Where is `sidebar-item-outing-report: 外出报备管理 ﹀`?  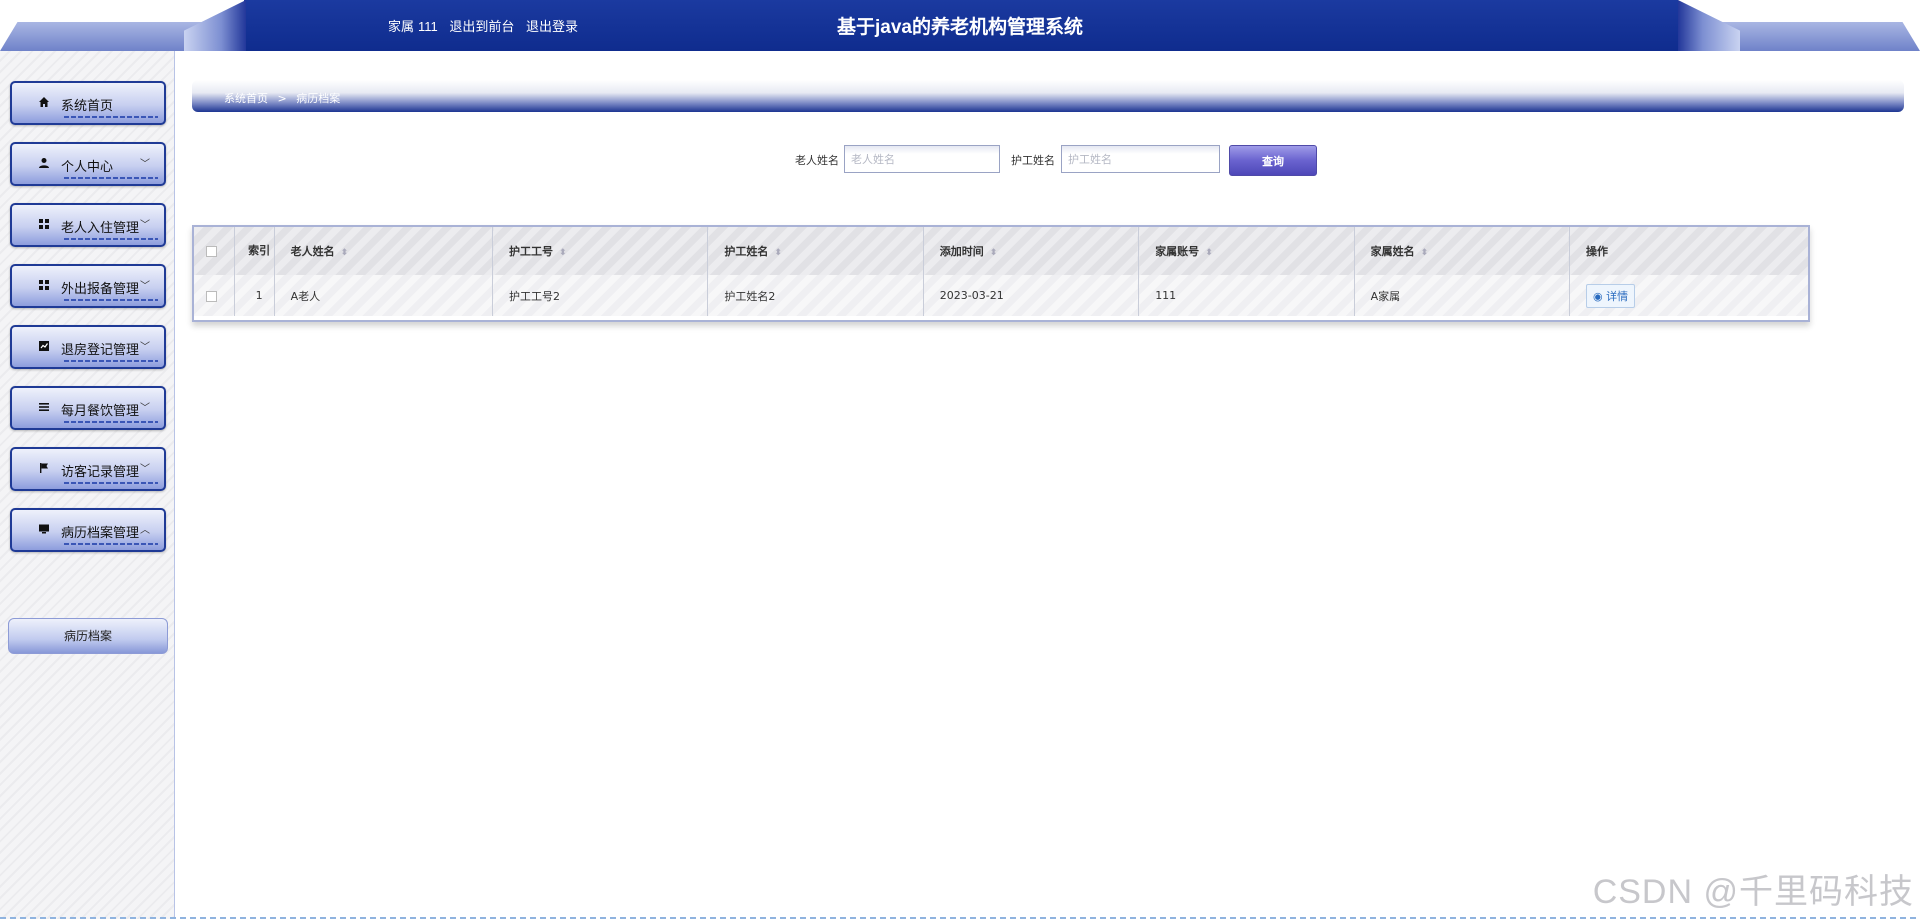 sidebar-item-outing-report: 外出报备管理 ﹀ is located at coordinates (88, 286).